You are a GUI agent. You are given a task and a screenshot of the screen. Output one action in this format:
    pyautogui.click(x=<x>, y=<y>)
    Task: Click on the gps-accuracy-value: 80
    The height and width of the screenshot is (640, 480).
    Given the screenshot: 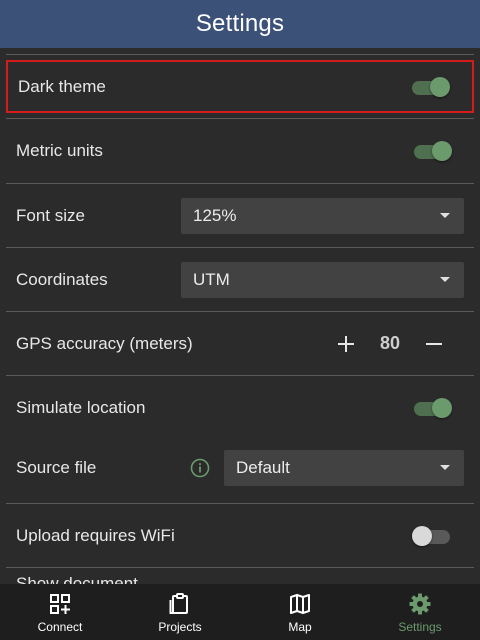 What is the action you would take?
    pyautogui.click(x=390, y=343)
    